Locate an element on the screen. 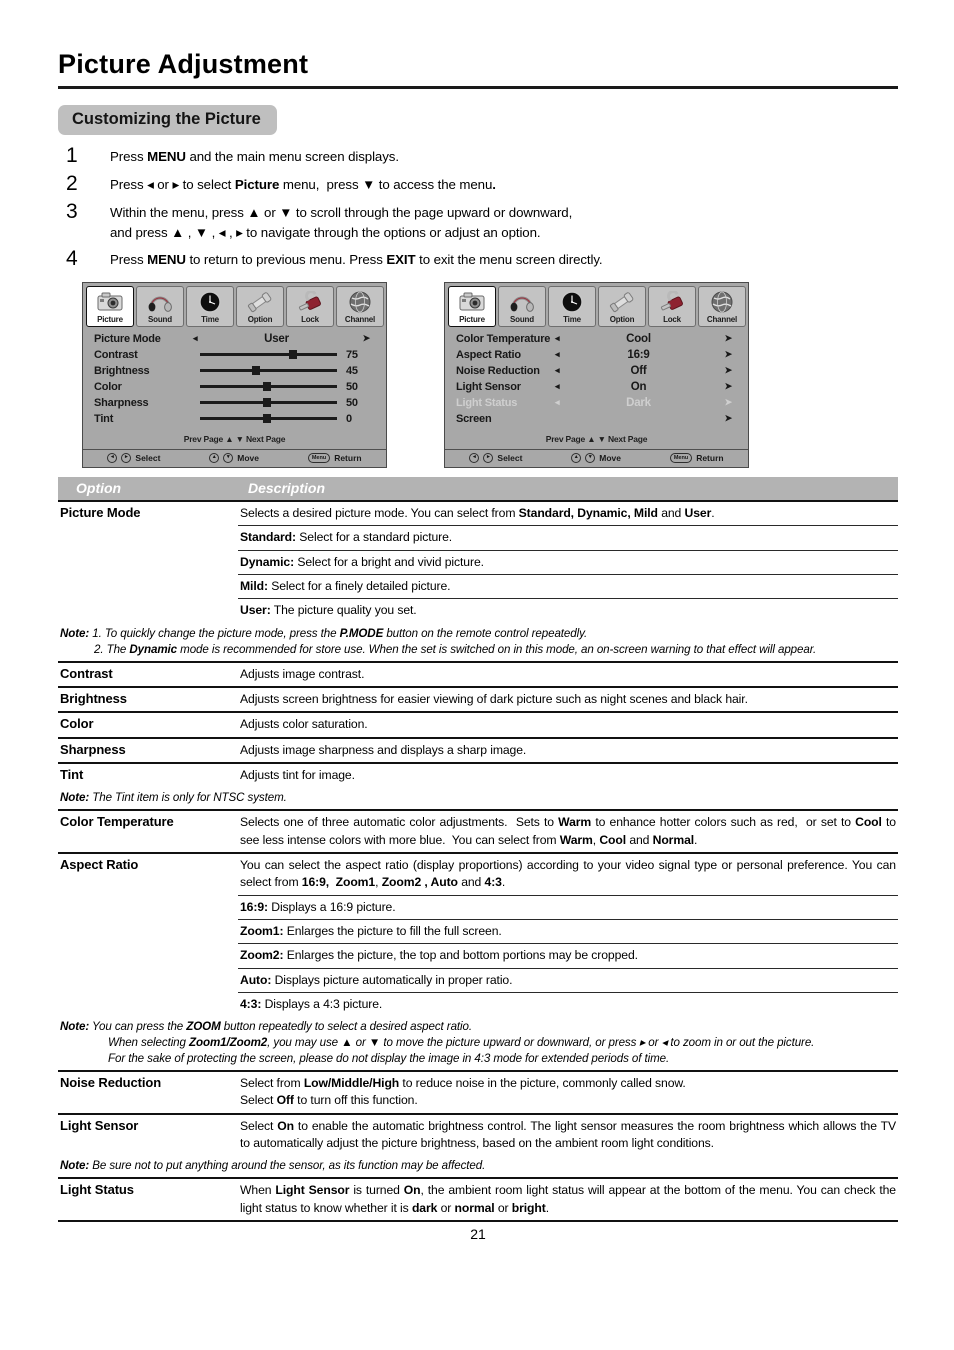 This screenshot has width=954, height=1350. padlock-icon is located at coordinates (672, 302).